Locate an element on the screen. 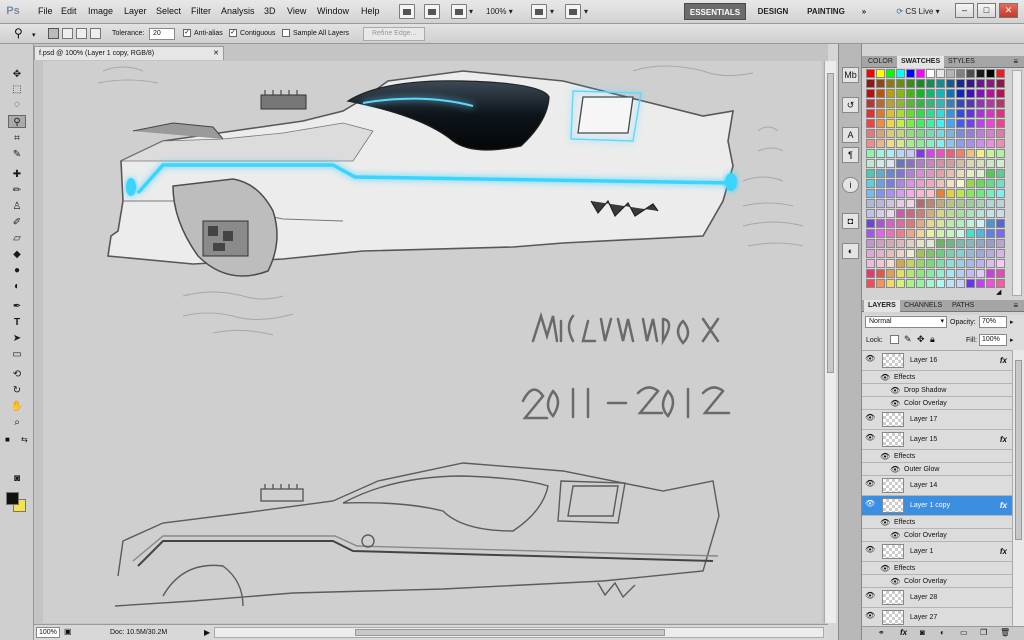 This screenshot has width=1024, height=640. zoom-tool-icon: ⌕ is located at coordinates (17, 422).